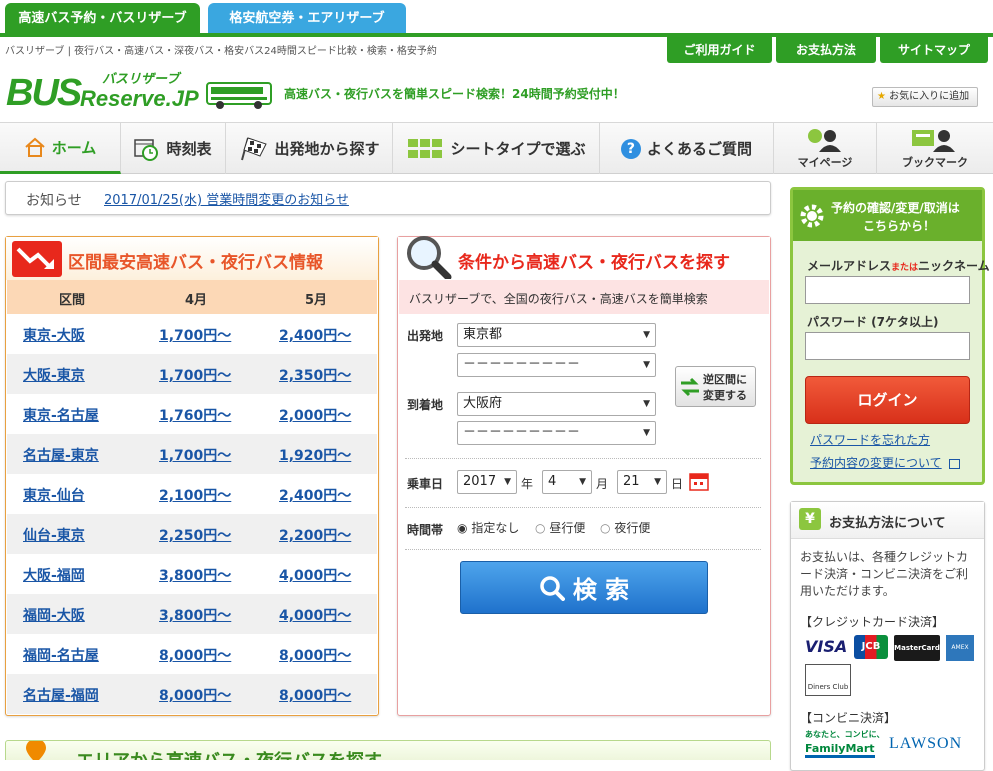  I want to click on familymart-logo: FamilyMart, so click(840, 750).